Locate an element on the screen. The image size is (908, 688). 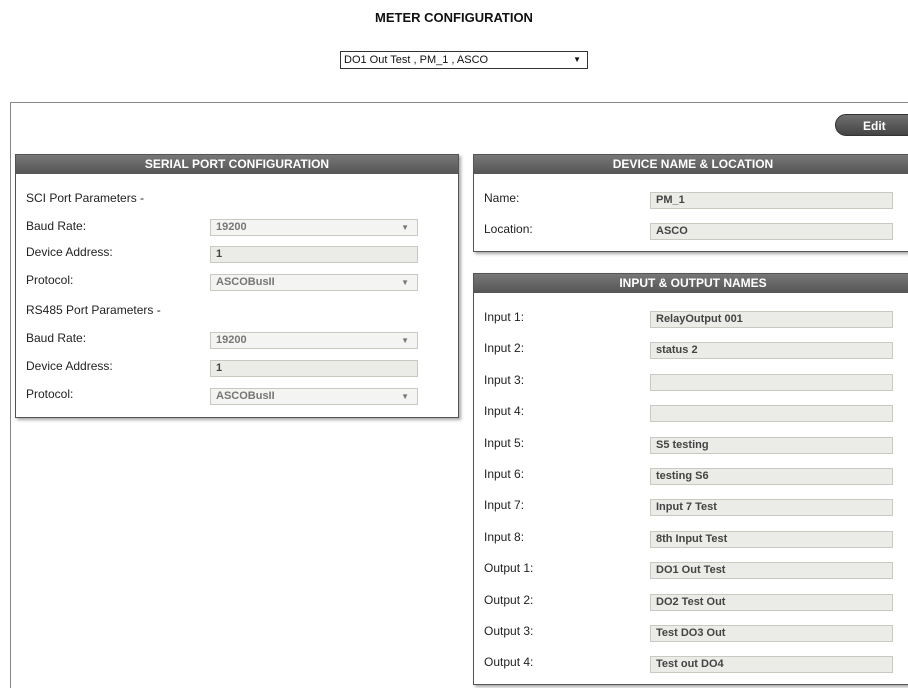
io-label: Output 3: is located at coordinates (509, 631).